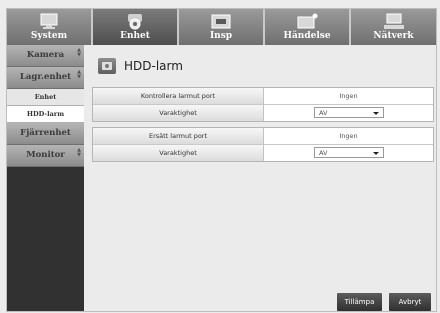  I want to click on sidebar-subitem-enhet: Enhet, so click(45, 97).